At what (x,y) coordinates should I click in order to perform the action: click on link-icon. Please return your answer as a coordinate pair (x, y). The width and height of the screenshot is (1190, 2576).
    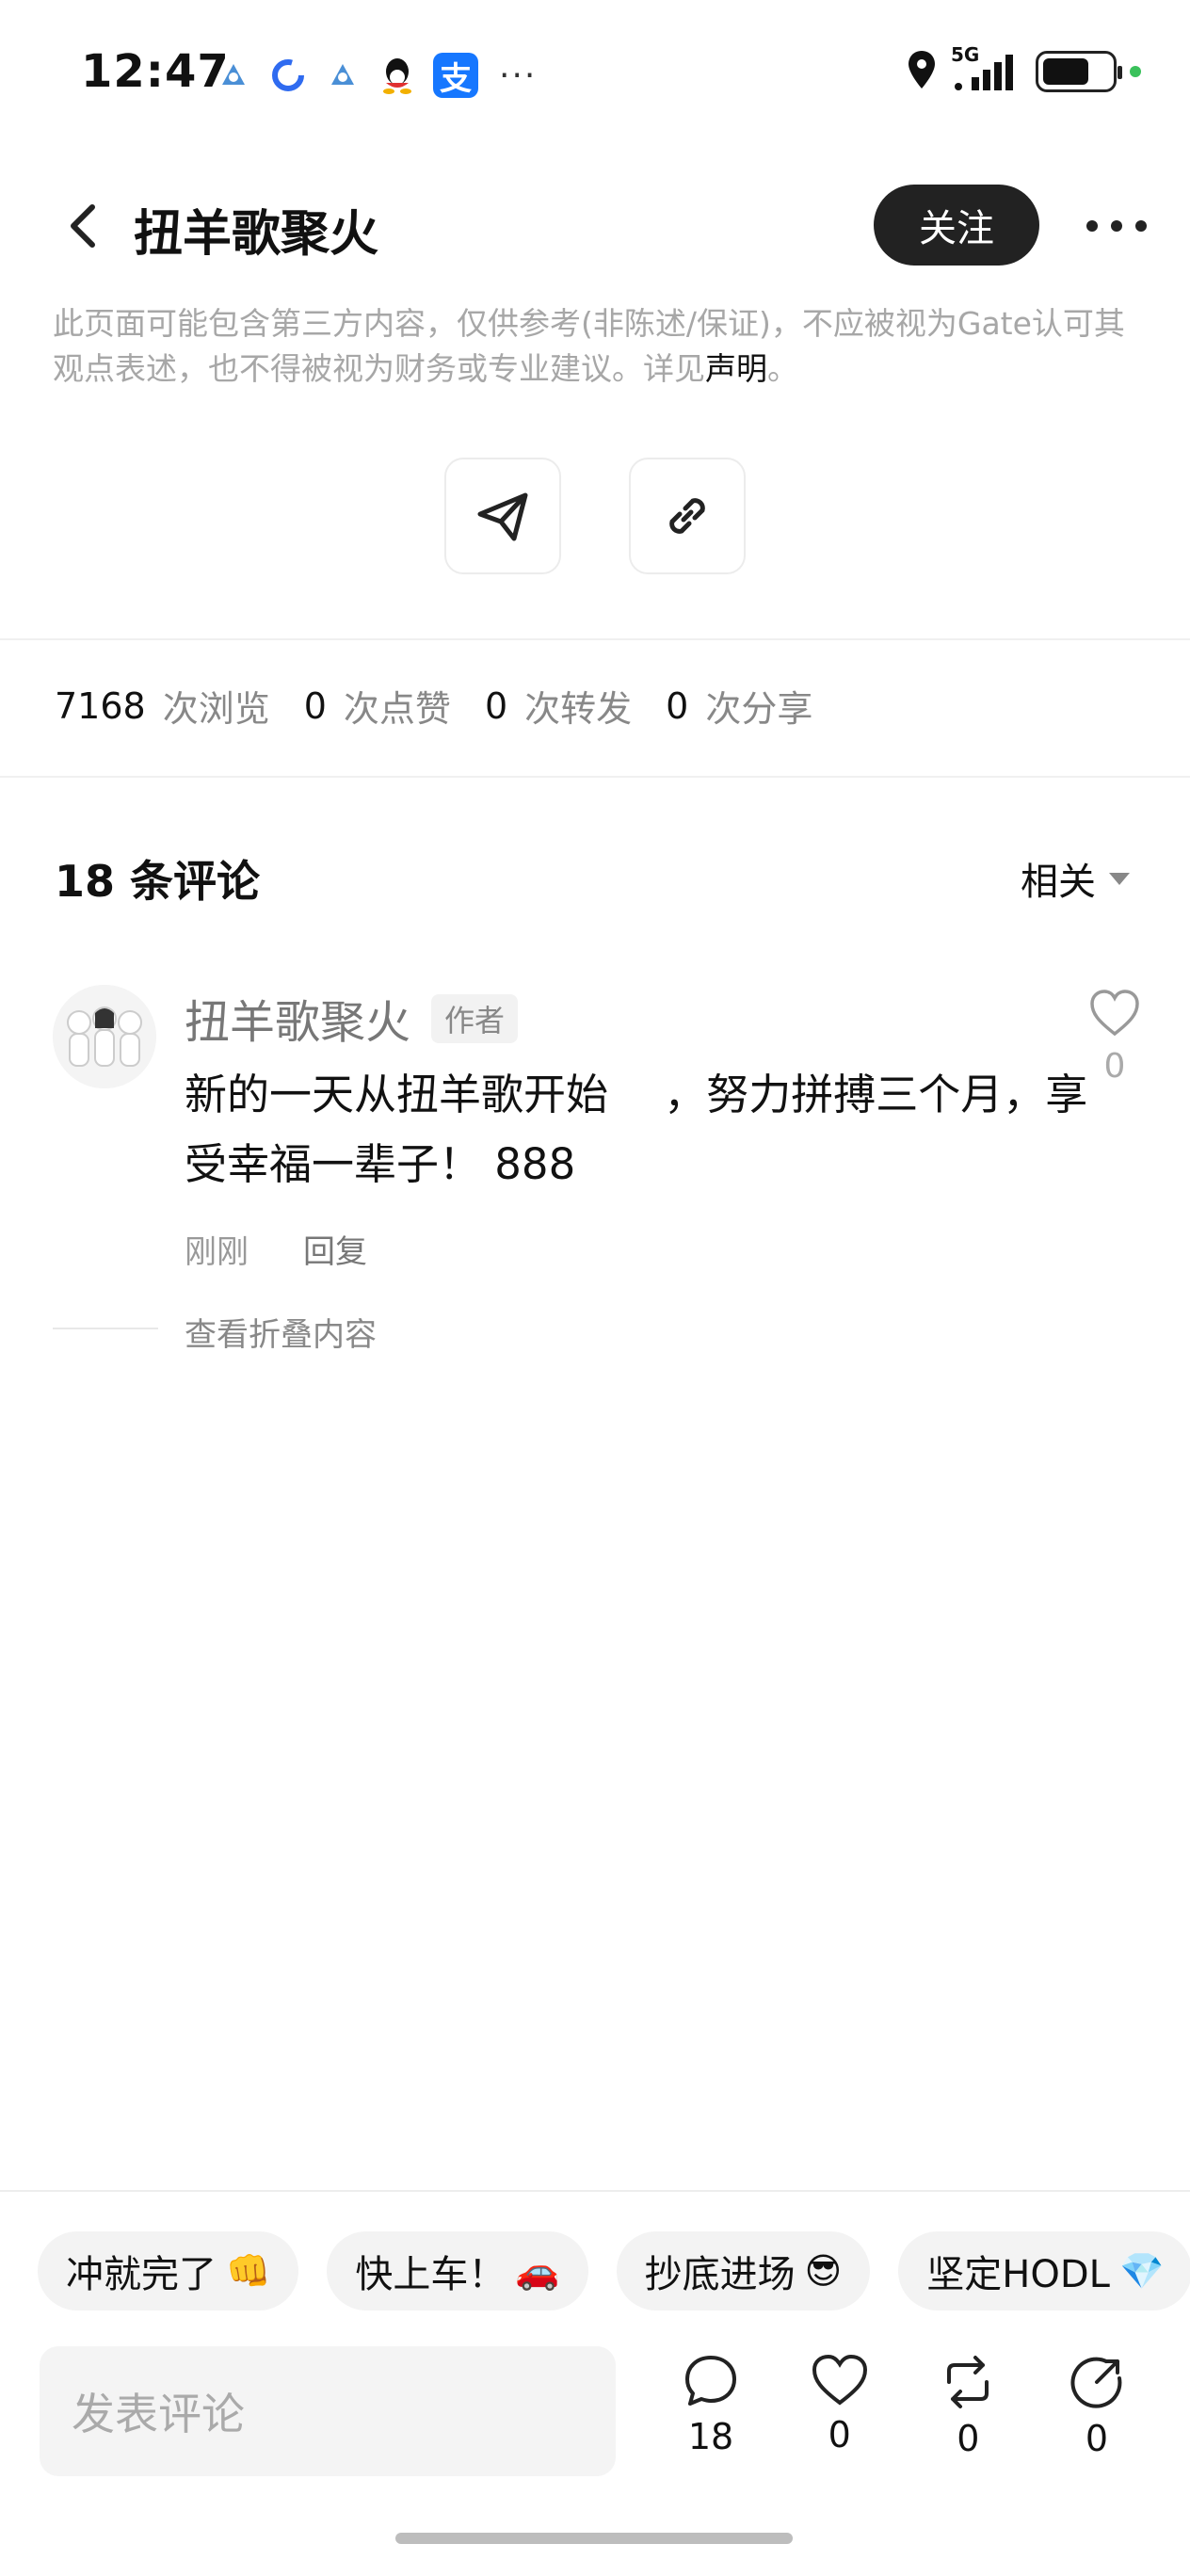
    Looking at the image, I should click on (687, 516).